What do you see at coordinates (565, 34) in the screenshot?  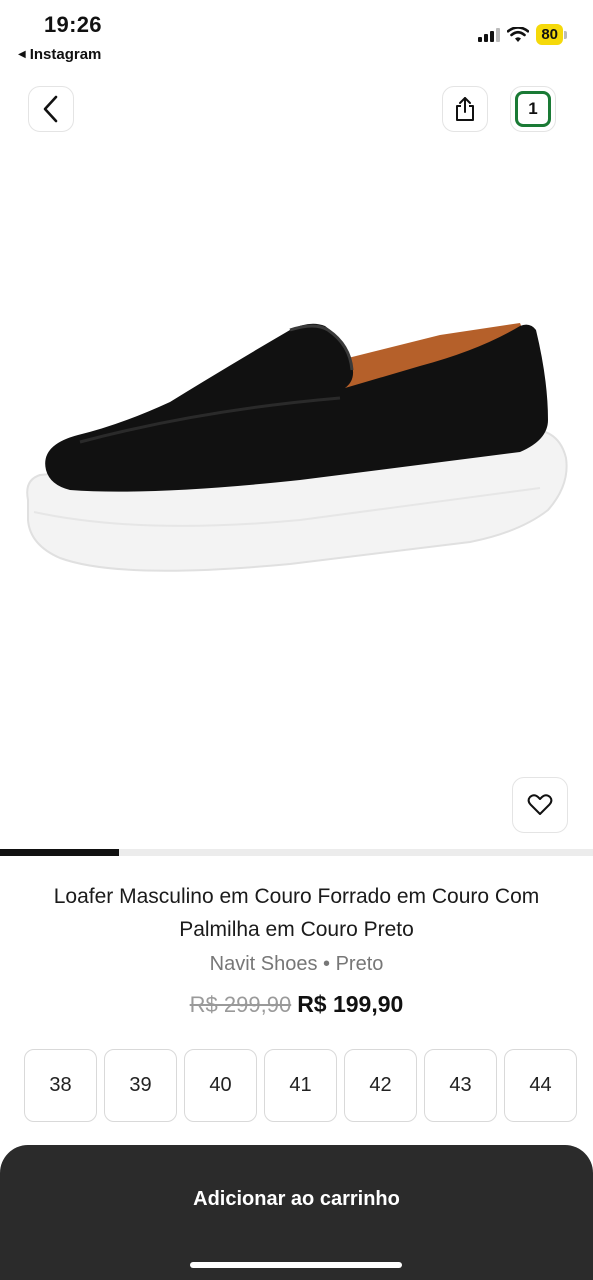 I see `battery-cap` at bounding box center [565, 34].